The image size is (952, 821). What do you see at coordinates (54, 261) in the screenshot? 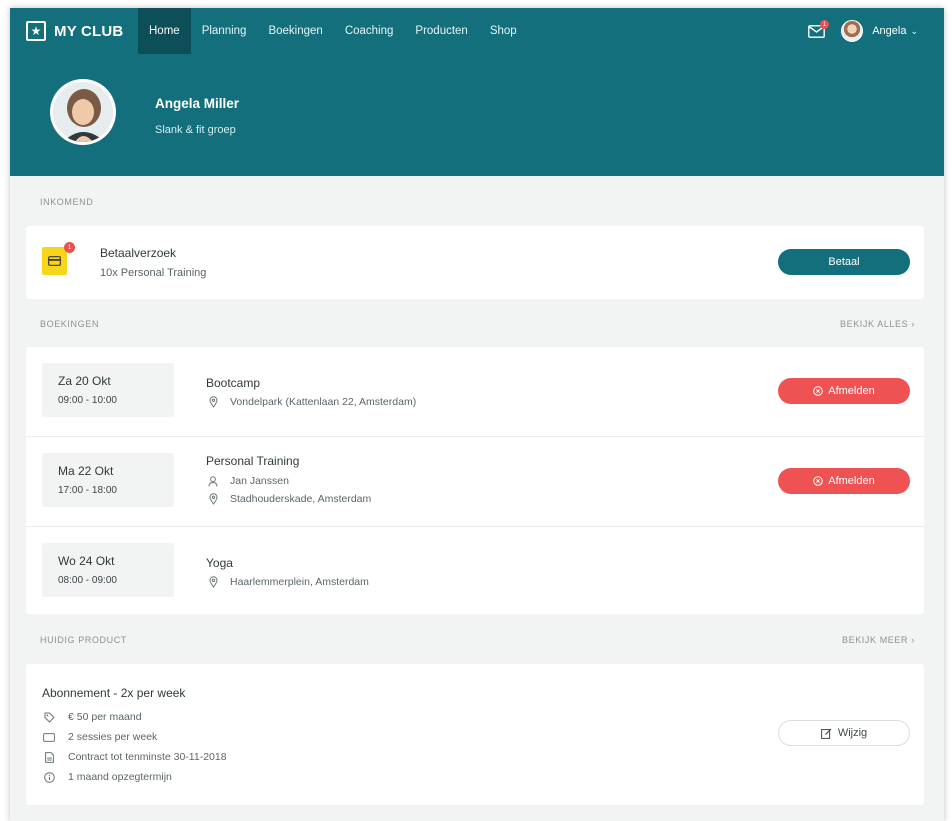
I see `payment-card-icon` at bounding box center [54, 261].